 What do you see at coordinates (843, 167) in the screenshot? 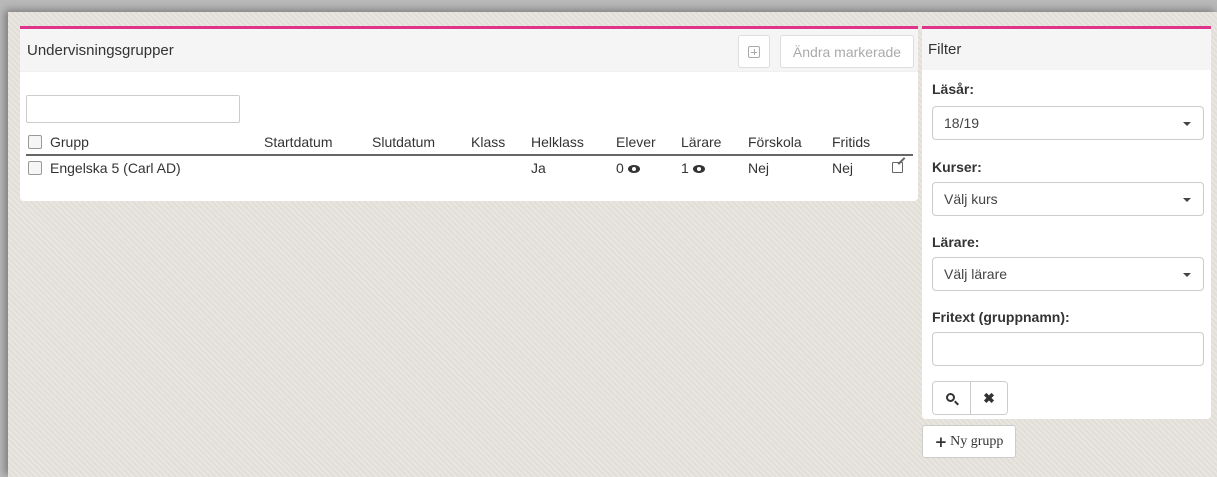
I see `cell-fritids: Nej` at bounding box center [843, 167].